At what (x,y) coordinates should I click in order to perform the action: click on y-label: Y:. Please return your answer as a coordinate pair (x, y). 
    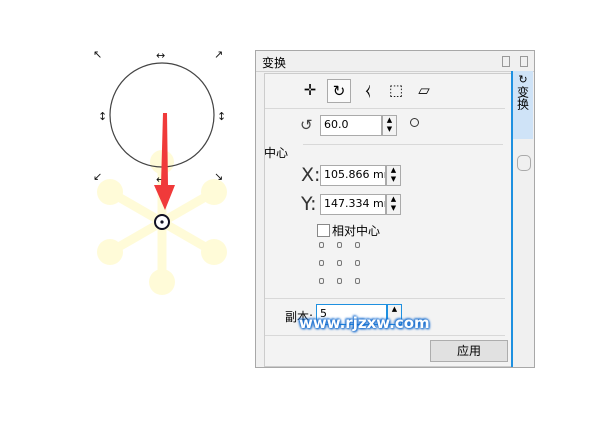
    Looking at the image, I should click on (309, 204).